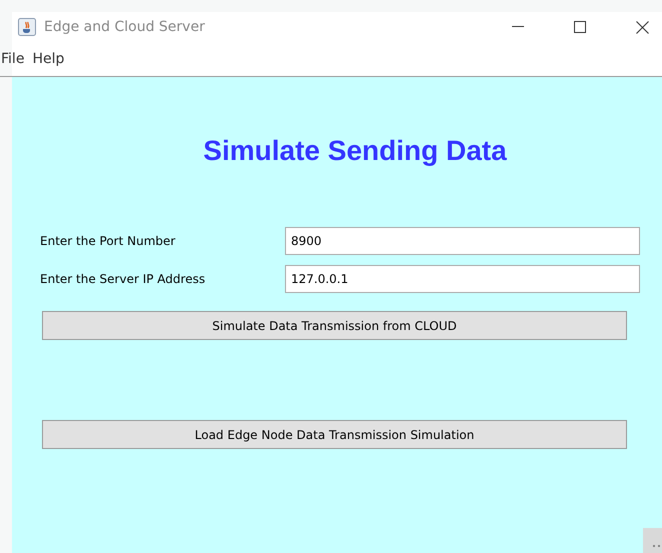  What do you see at coordinates (518, 27) in the screenshot?
I see `minimize-icon` at bounding box center [518, 27].